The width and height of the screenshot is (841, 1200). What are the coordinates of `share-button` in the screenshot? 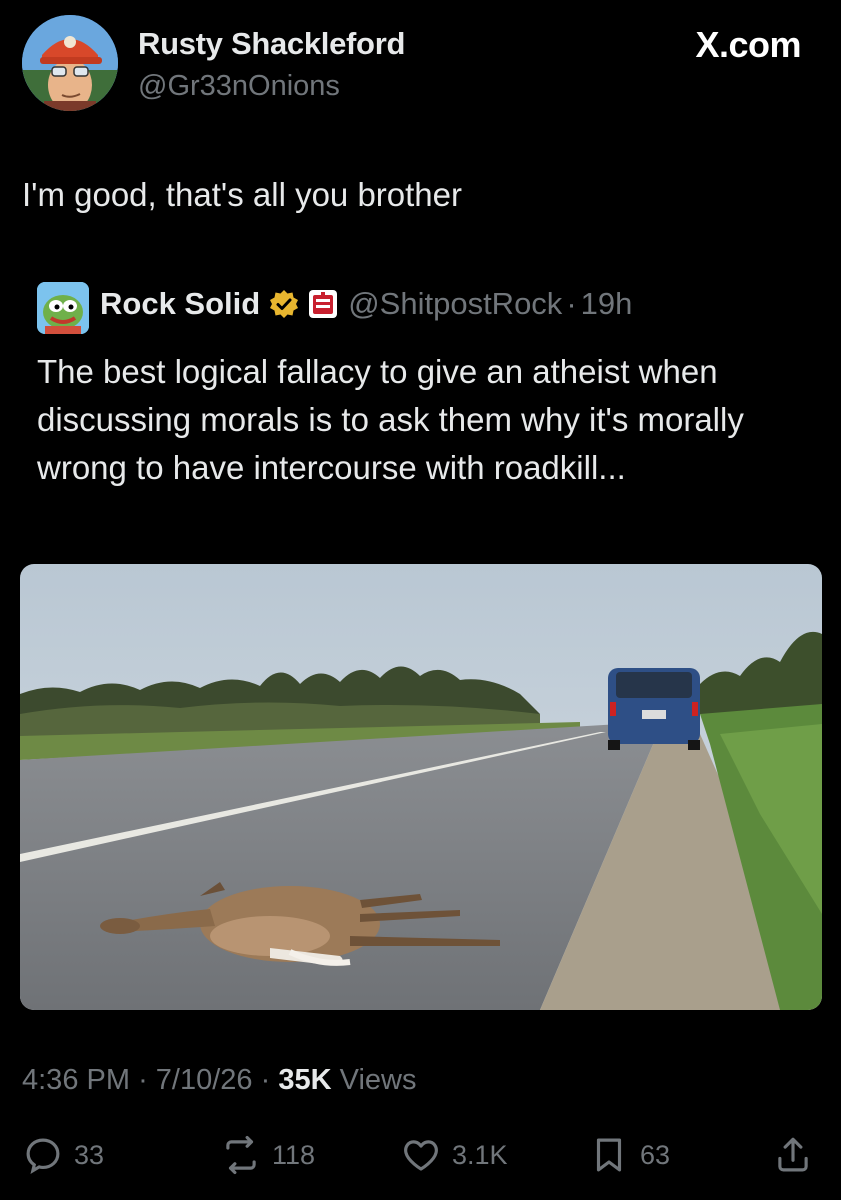 It's located at (793, 1155).